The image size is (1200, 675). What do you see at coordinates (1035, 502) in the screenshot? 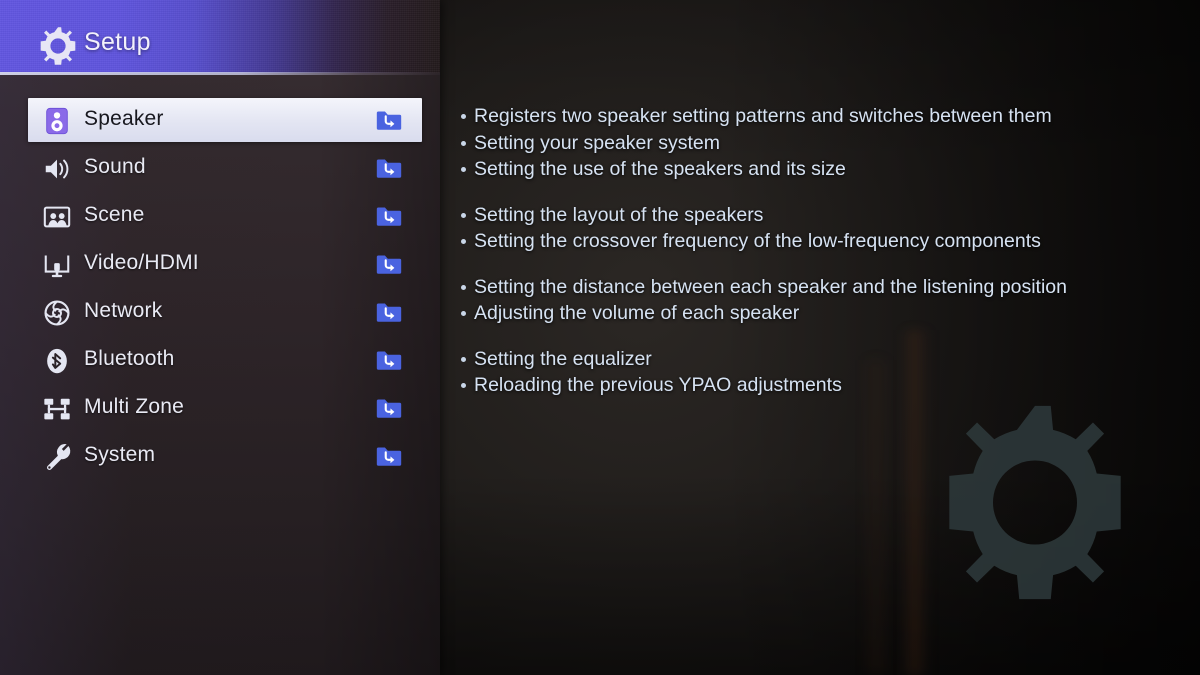
I see `gear-watermark-icon` at bounding box center [1035, 502].